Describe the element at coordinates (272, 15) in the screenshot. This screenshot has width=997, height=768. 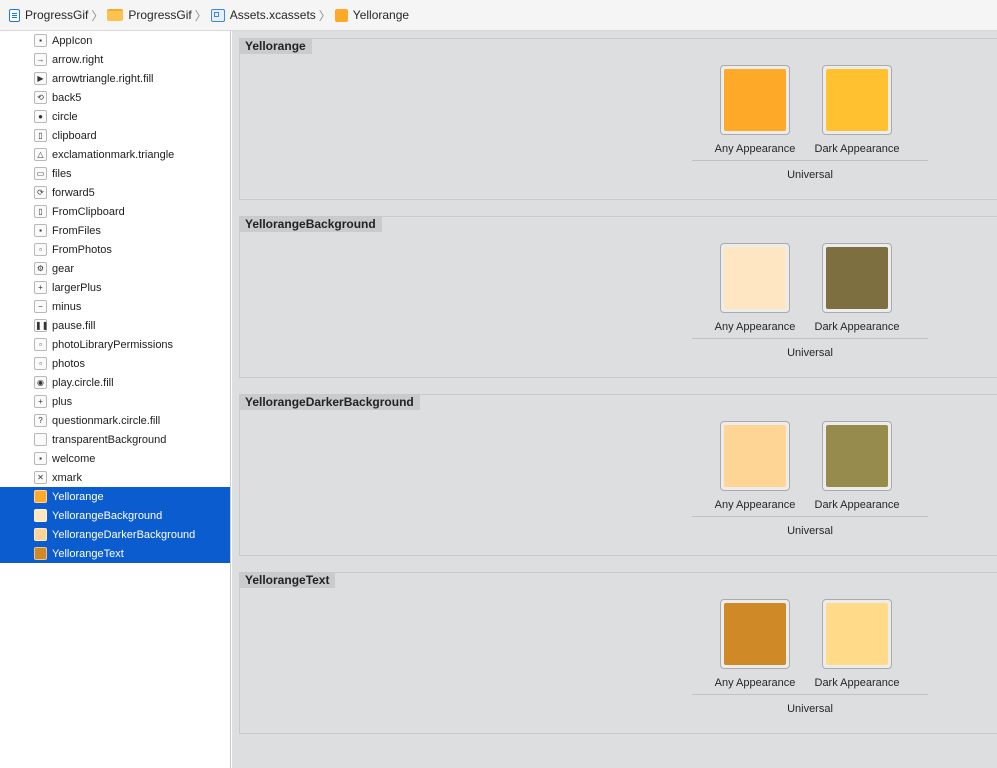
I see `breadcrumb-catalog-label: Assets.xcassets` at that location.